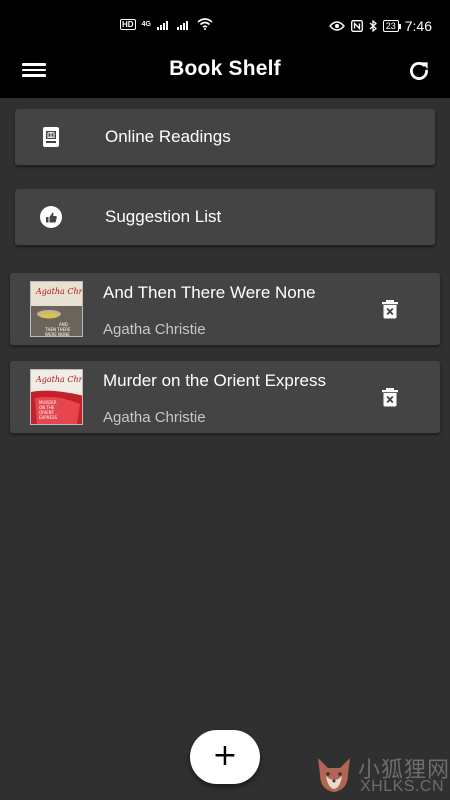  Describe the element at coordinates (163, 216) in the screenshot. I see `suggestion-list-label: Suggestion List` at that location.